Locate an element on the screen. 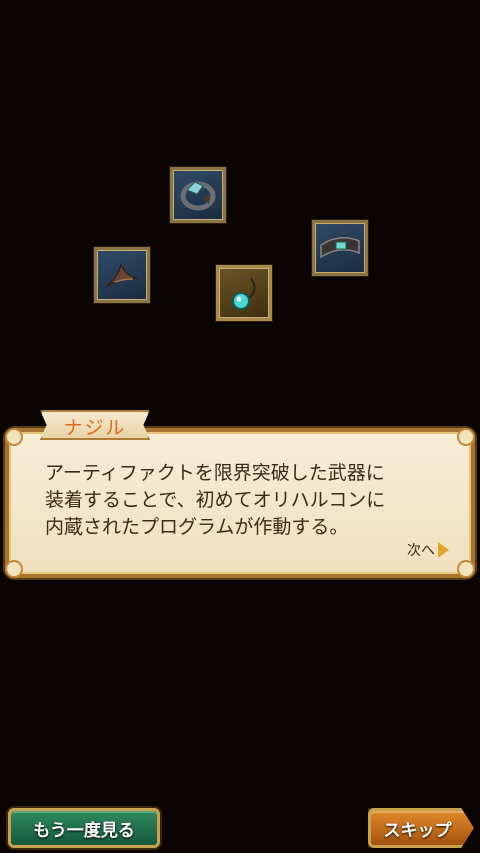 This screenshot has width=480, height=853. horn-shard-graphic is located at coordinates (122, 275).